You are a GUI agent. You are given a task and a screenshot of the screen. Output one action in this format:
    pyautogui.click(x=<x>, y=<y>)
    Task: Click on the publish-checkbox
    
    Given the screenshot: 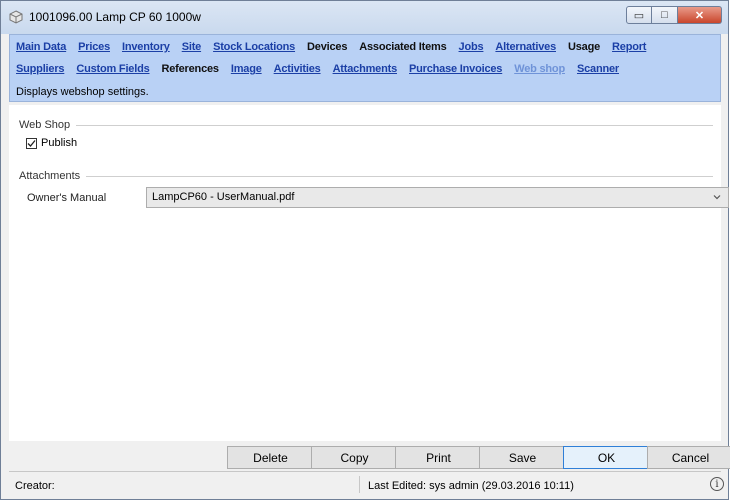 What is the action you would take?
    pyautogui.click(x=31, y=143)
    